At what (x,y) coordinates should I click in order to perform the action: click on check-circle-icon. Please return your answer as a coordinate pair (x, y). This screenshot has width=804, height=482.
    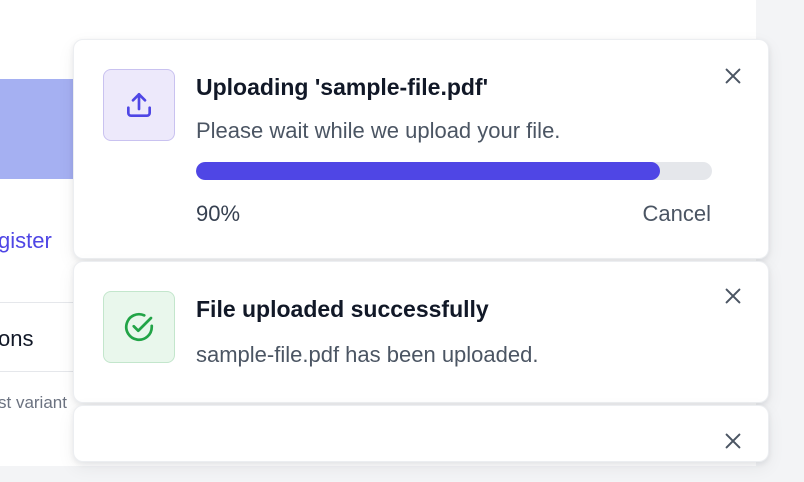
    Looking at the image, I should click on (139, 327).